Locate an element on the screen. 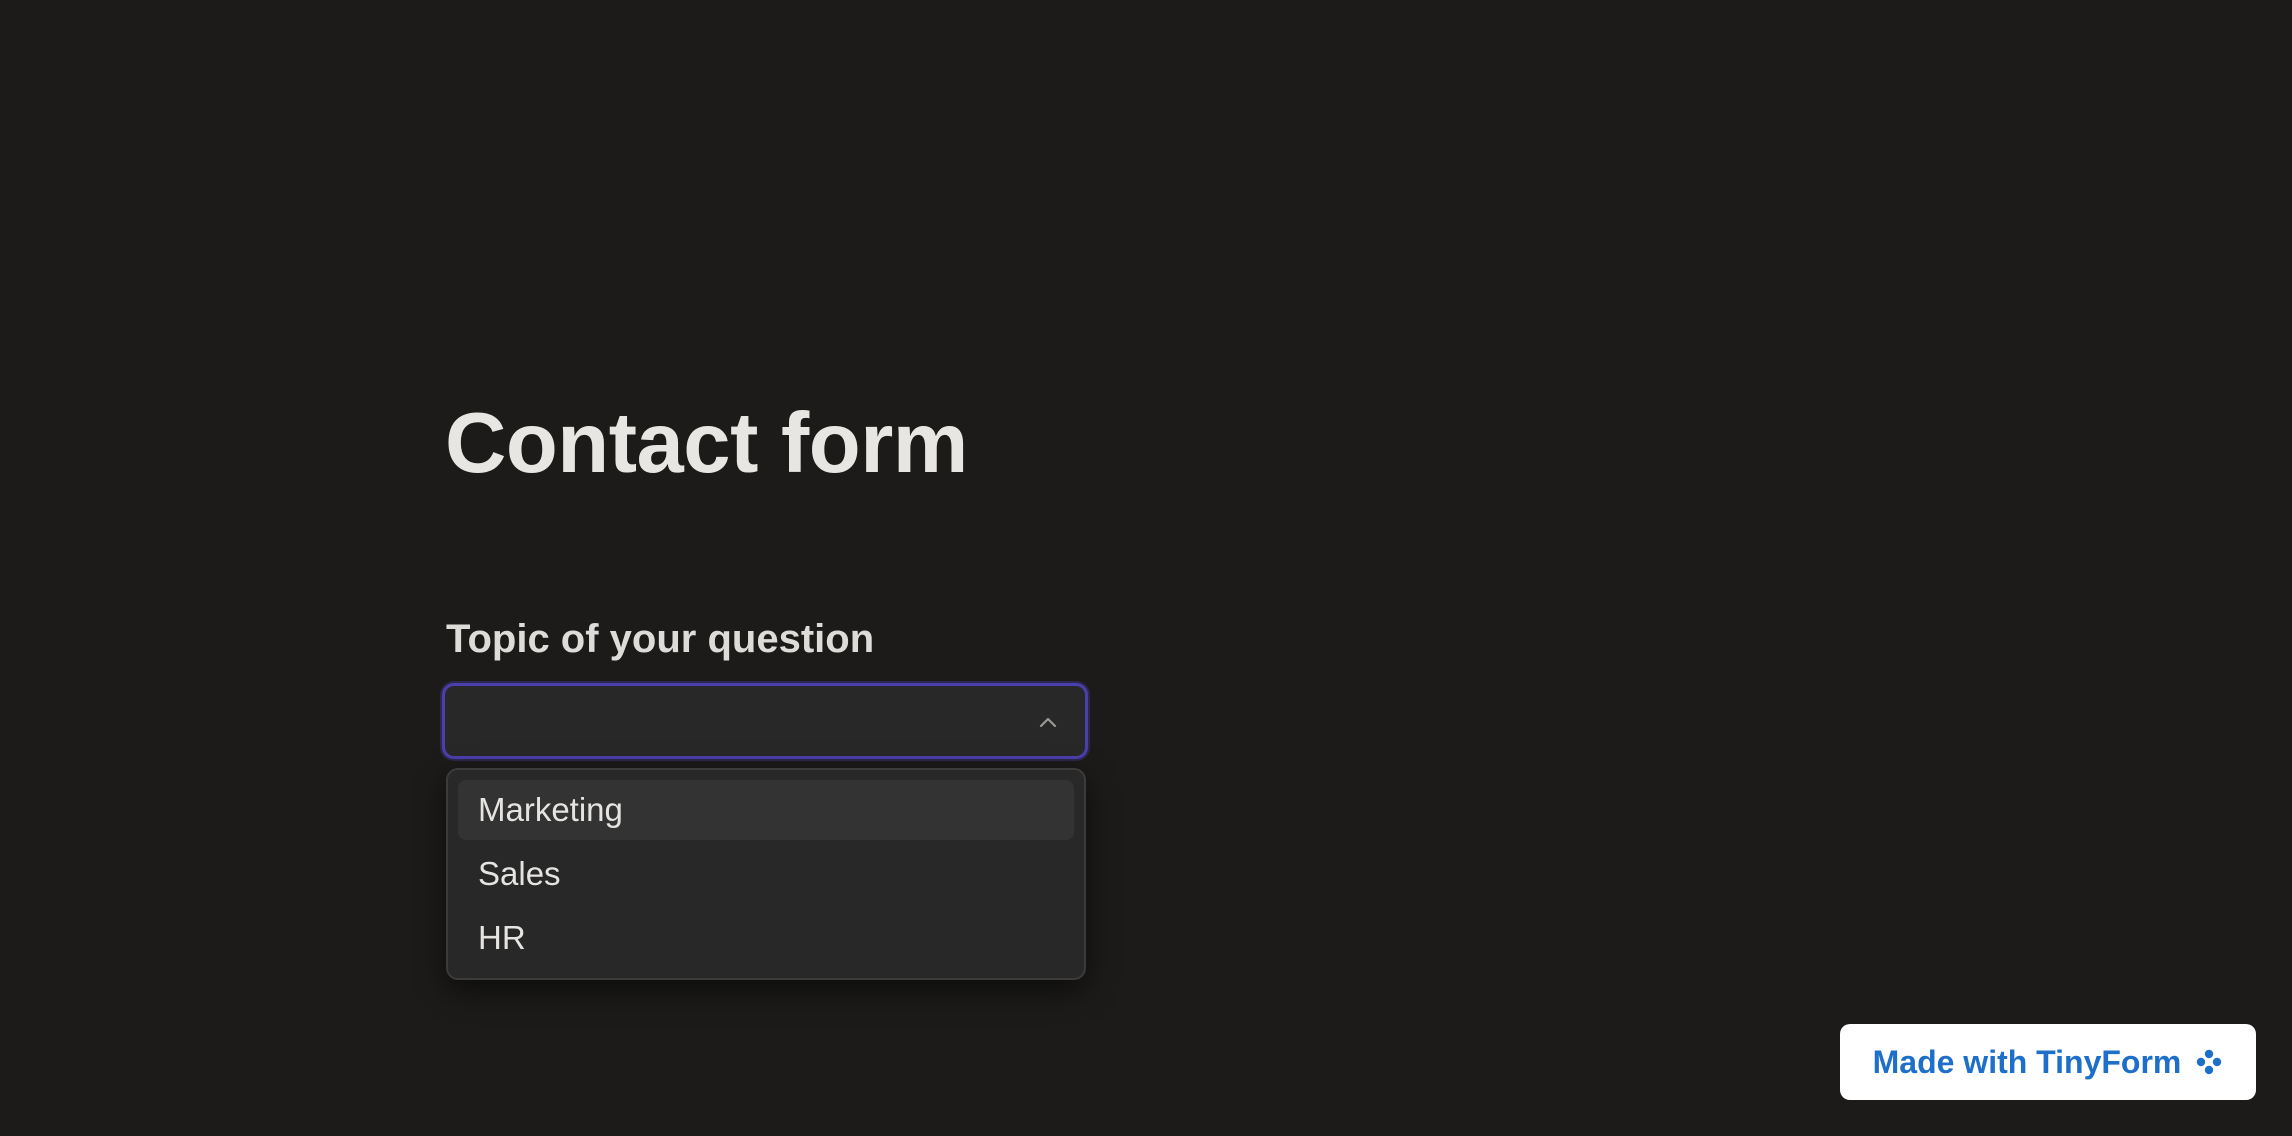  topic-select is located at coordinates (765, 721).